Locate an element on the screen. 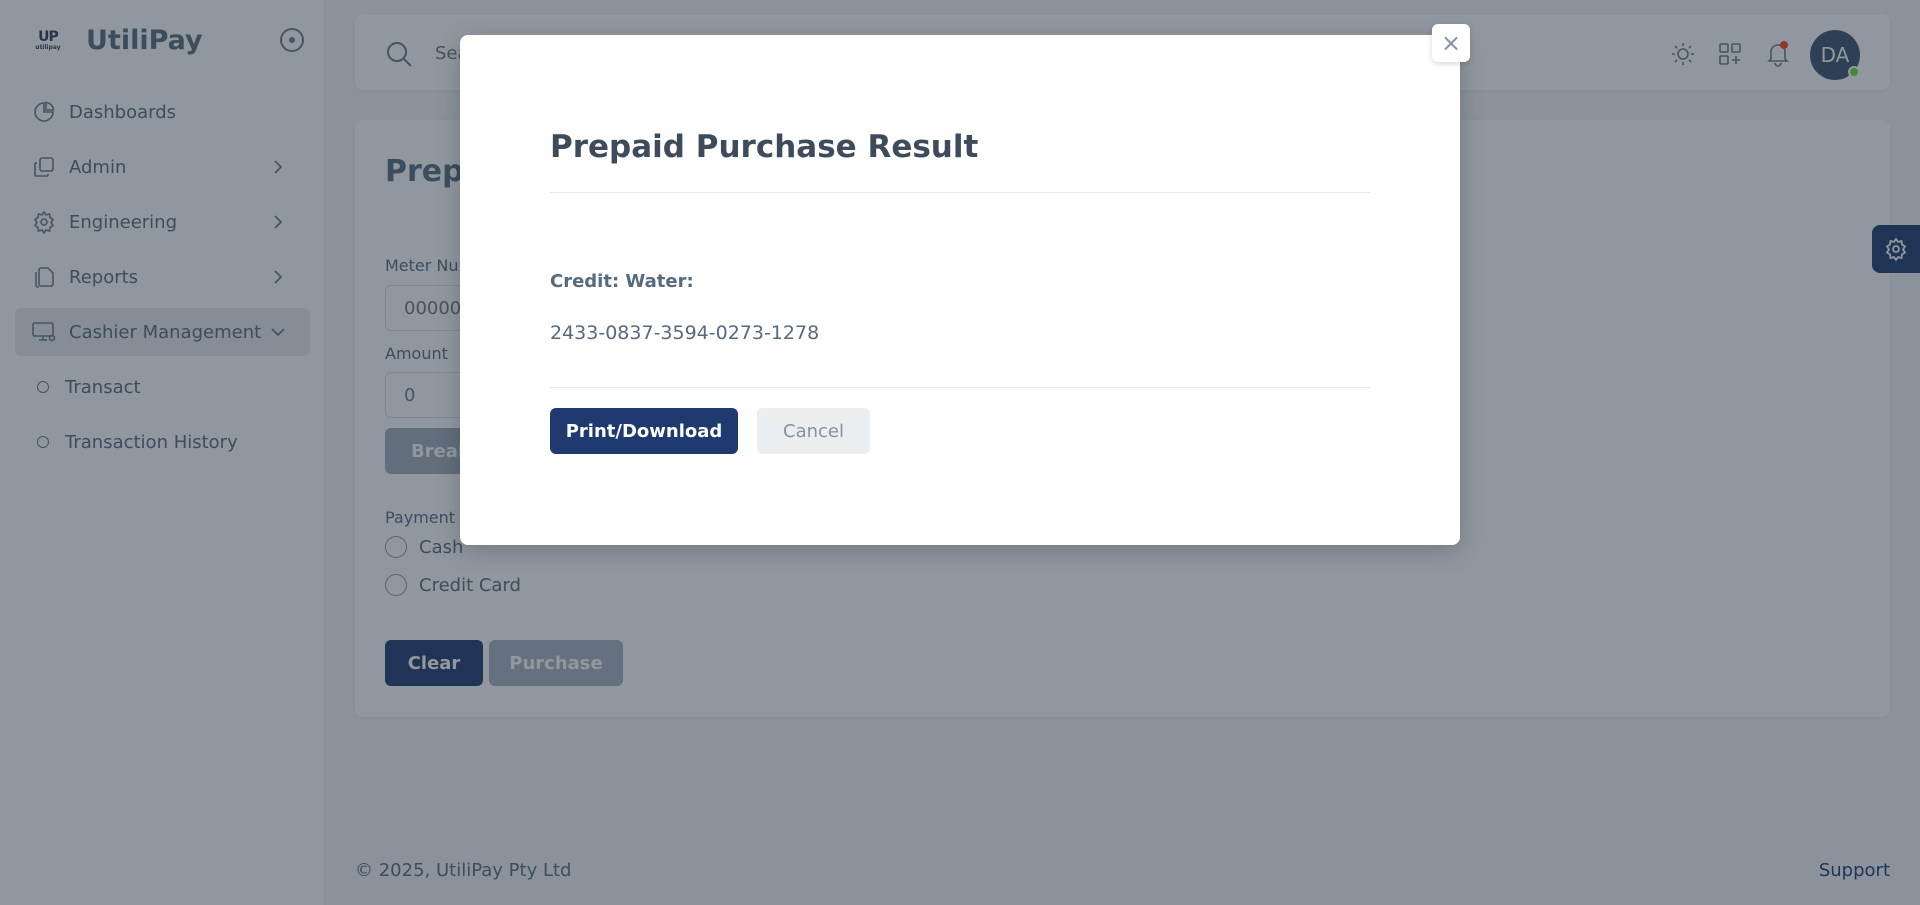  close-icon: × is located at coordinates (1451, 43).